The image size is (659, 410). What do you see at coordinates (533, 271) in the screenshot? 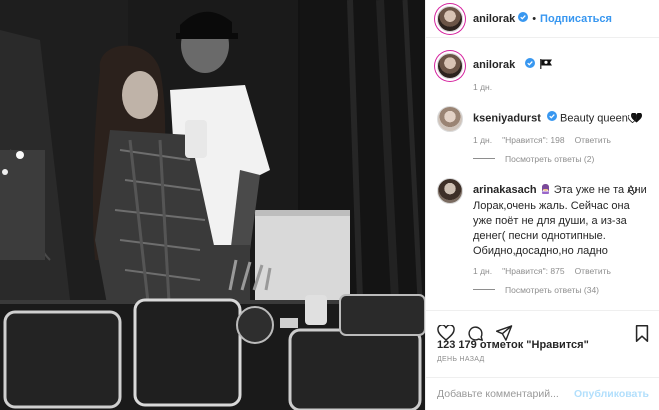
I see `comment-likes: "Нравится": 875` at bounding box center [533, 271].